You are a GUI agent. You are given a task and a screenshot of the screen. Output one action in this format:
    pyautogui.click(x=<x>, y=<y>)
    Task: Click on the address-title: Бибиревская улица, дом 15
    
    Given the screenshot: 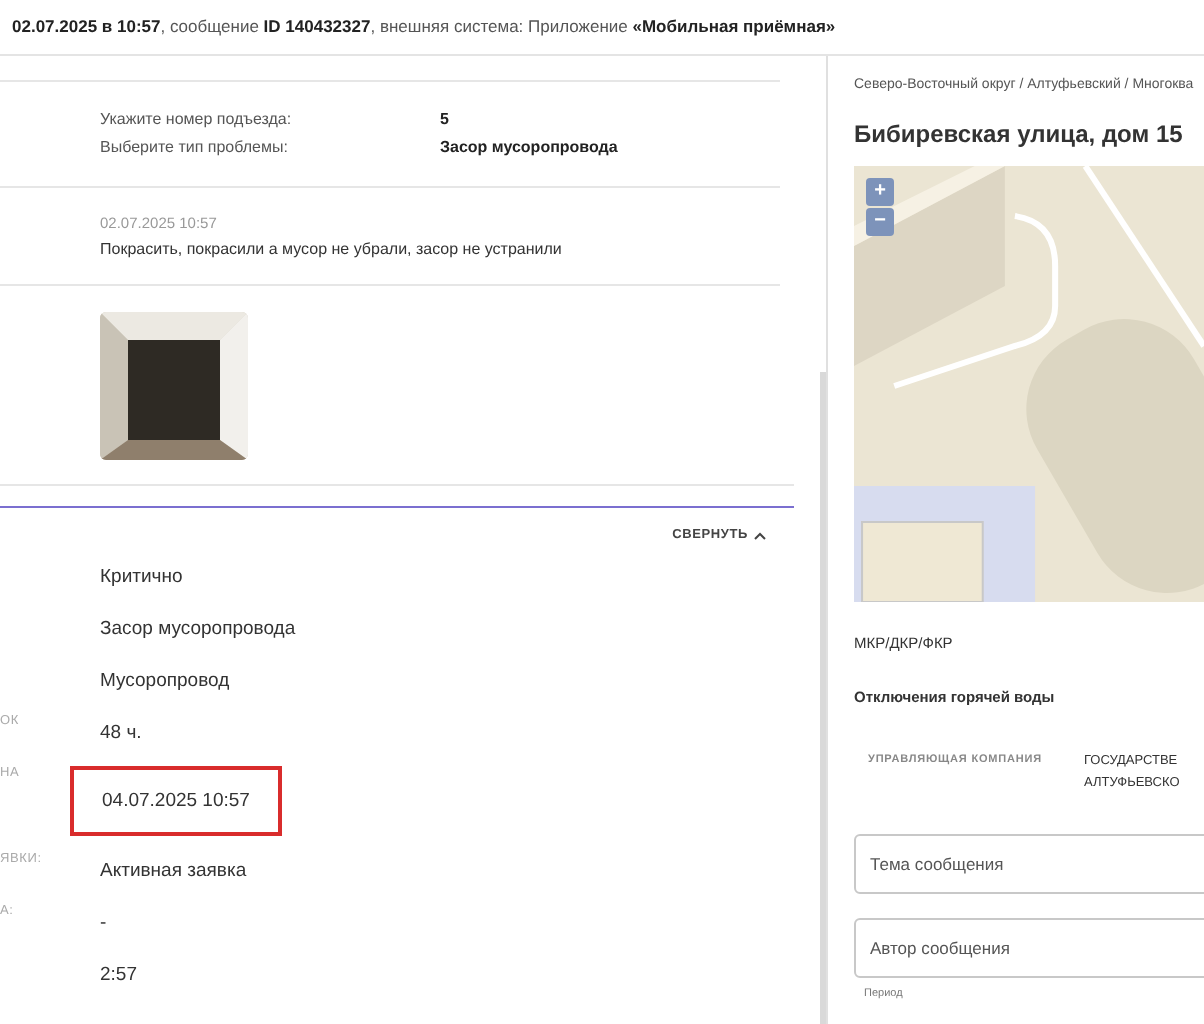 What is the action you would take?
    pyautogui.click(x=1019, y=134)
    